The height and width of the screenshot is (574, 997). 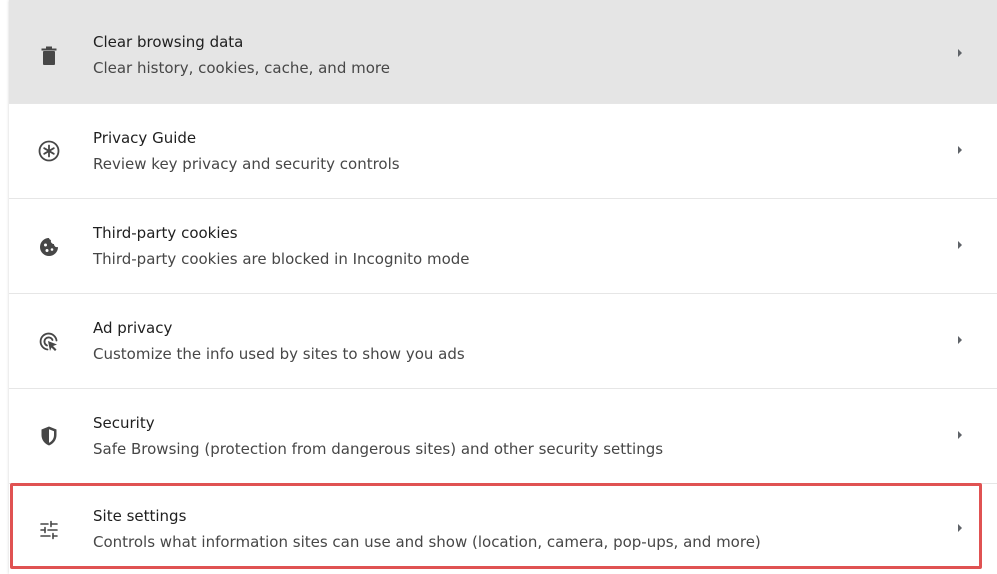 I want to click on row-title: Clear browsing data, so click(x=168, y=42).